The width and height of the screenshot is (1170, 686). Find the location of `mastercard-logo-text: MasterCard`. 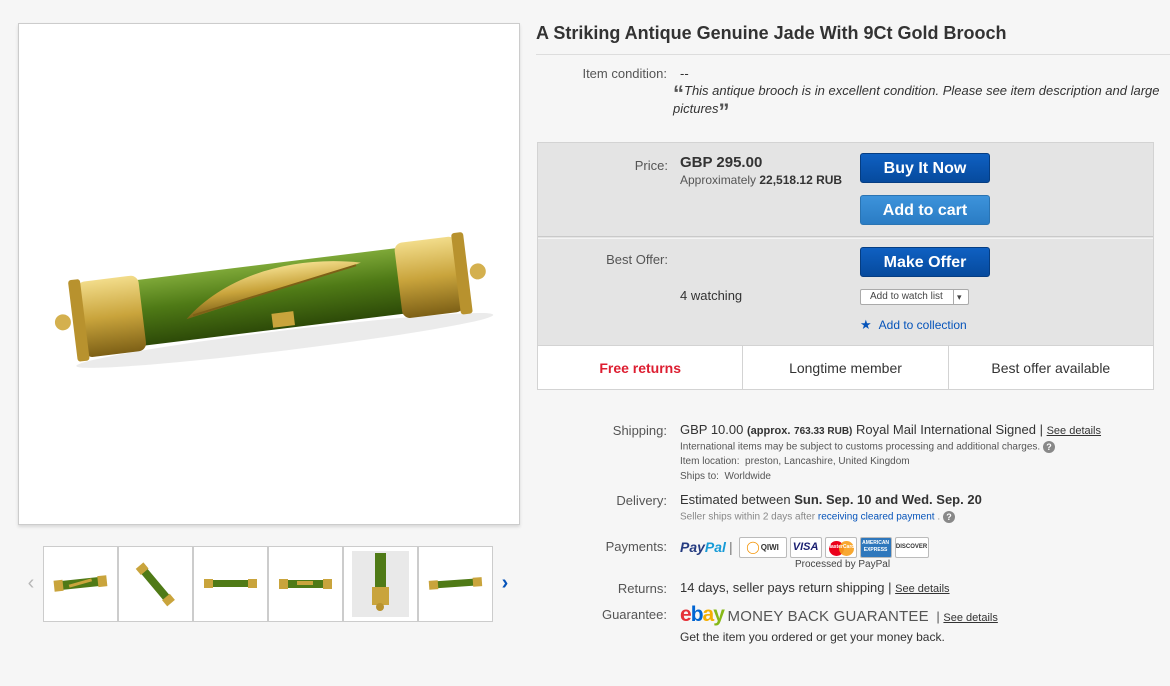

mastercard-logo-text: MasterCard is located at coordinates (840, 547).